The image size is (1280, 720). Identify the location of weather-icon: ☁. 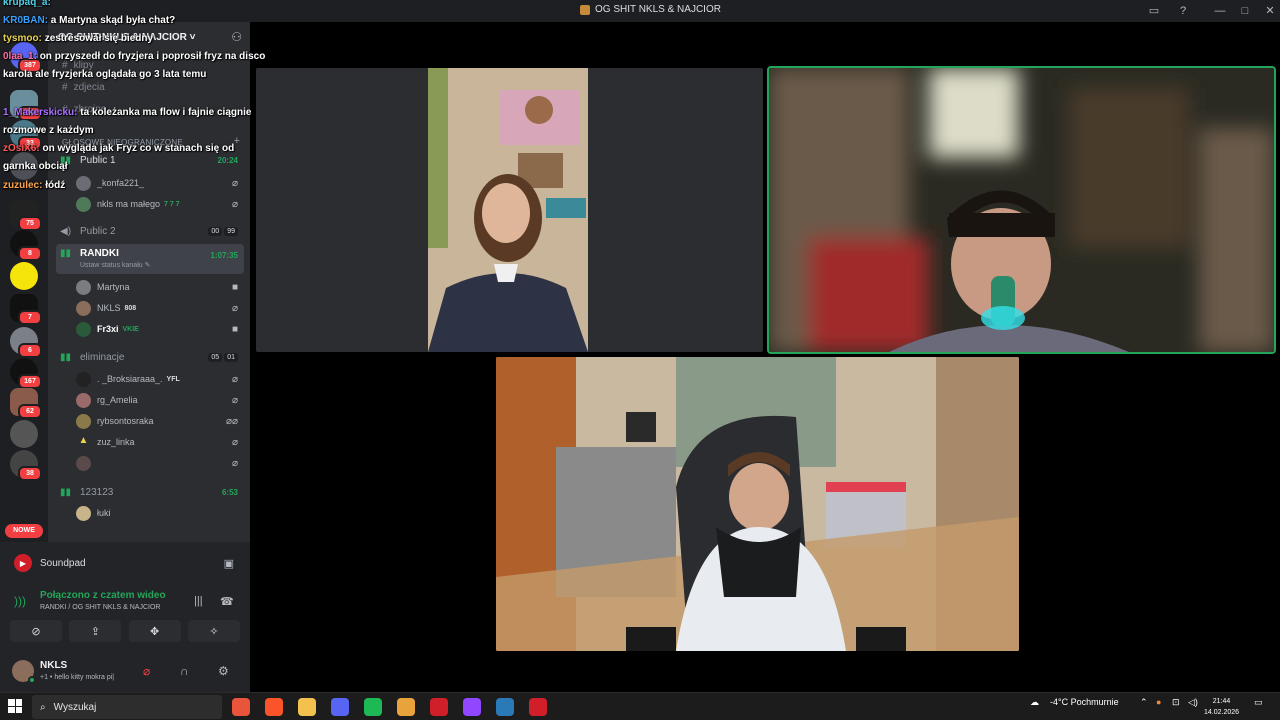
(1034, 702).